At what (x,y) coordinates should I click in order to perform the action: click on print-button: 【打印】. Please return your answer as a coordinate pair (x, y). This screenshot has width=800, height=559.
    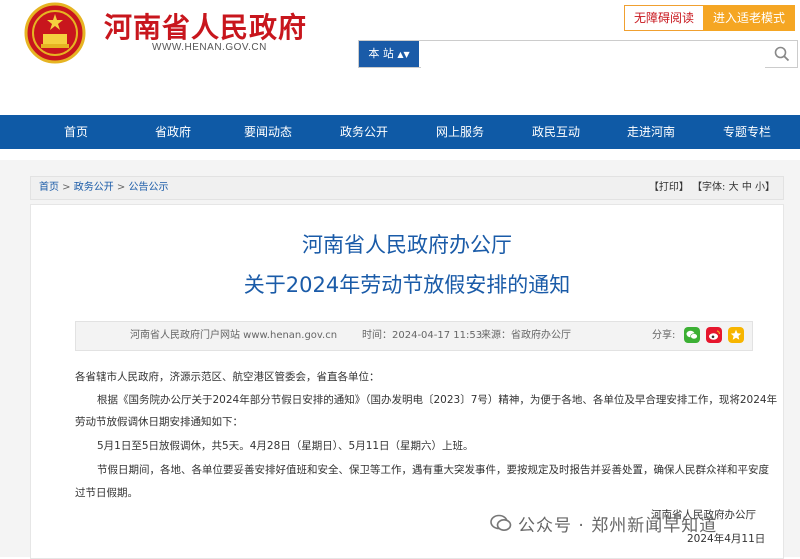
    Looking at the image, I should click on (669, 187).